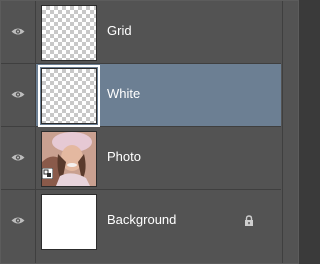 The height and width of the screenshot is (264, 320). Describe the element at coordinates (249, 221) in the screenshot. I see `lock-icon` at that location.